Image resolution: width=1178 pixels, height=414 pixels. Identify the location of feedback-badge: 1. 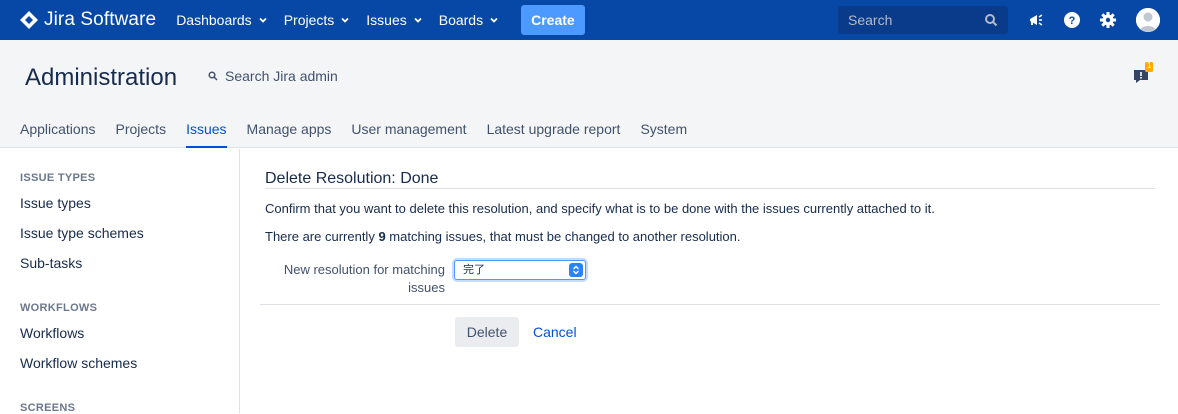
(1149, 65).